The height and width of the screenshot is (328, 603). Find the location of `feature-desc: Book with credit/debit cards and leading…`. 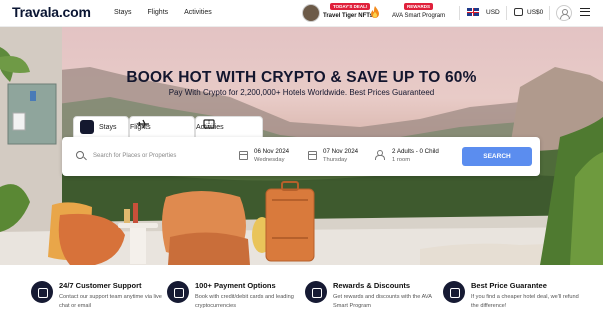

feature-desc: Book with credit/debit cards and leading… is located at coordinates (244, 301).